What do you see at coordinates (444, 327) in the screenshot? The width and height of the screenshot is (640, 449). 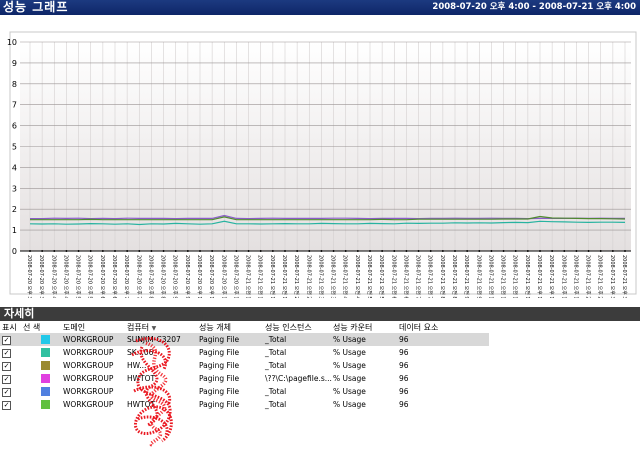 I see `col-header-points: 데이터 요소` at bounding box center [444, 327].